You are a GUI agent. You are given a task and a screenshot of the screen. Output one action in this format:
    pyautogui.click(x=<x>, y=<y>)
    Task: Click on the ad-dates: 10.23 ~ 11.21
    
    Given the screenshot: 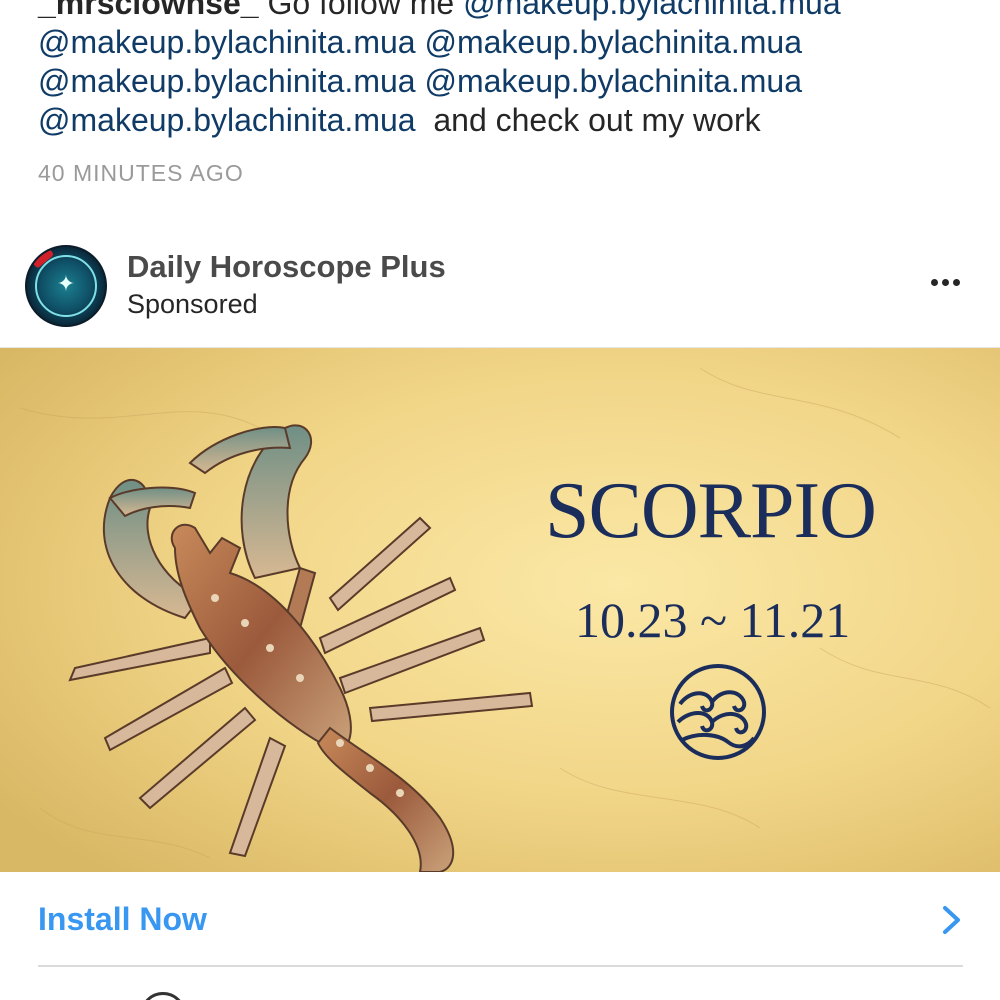 What is the action you would take?
    pyautogui.click(x=713, y=620)
    